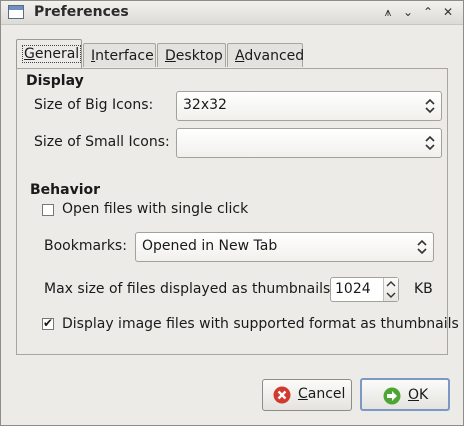  What do you see at coordinates (48, 210) in the screenshot?
I see `single-click-checkbox` at bounding box center [48, 210].